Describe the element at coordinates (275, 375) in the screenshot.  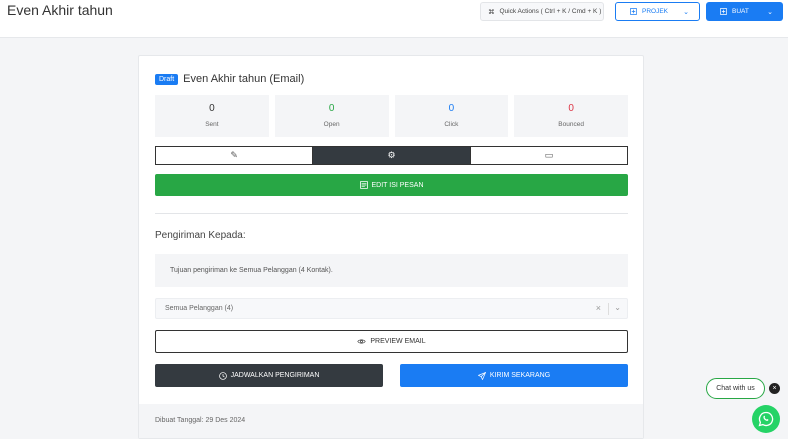
I see `schedule-label: JADWALKAN PENGIRIMAN` at that location.